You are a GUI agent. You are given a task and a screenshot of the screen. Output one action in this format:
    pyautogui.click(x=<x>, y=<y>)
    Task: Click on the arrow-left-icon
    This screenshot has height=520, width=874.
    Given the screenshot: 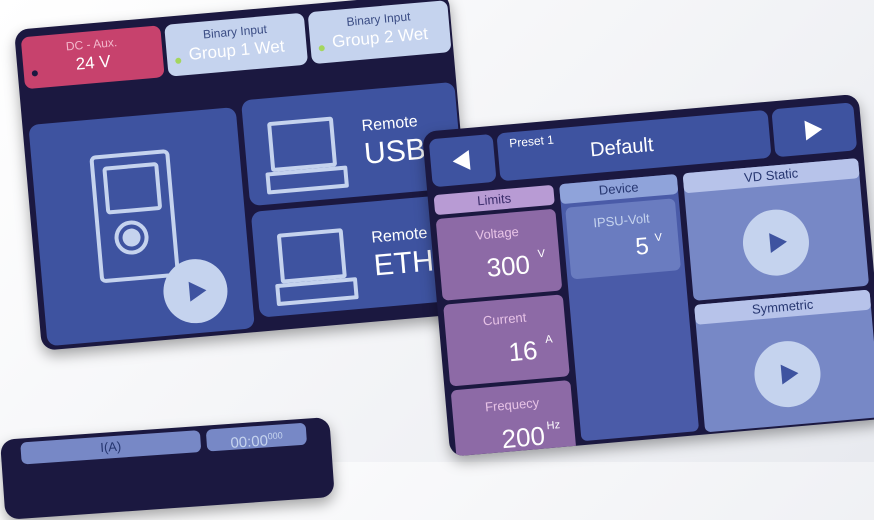 What is the action you would take?
    pyautogui.click(x=461, y=160)
    